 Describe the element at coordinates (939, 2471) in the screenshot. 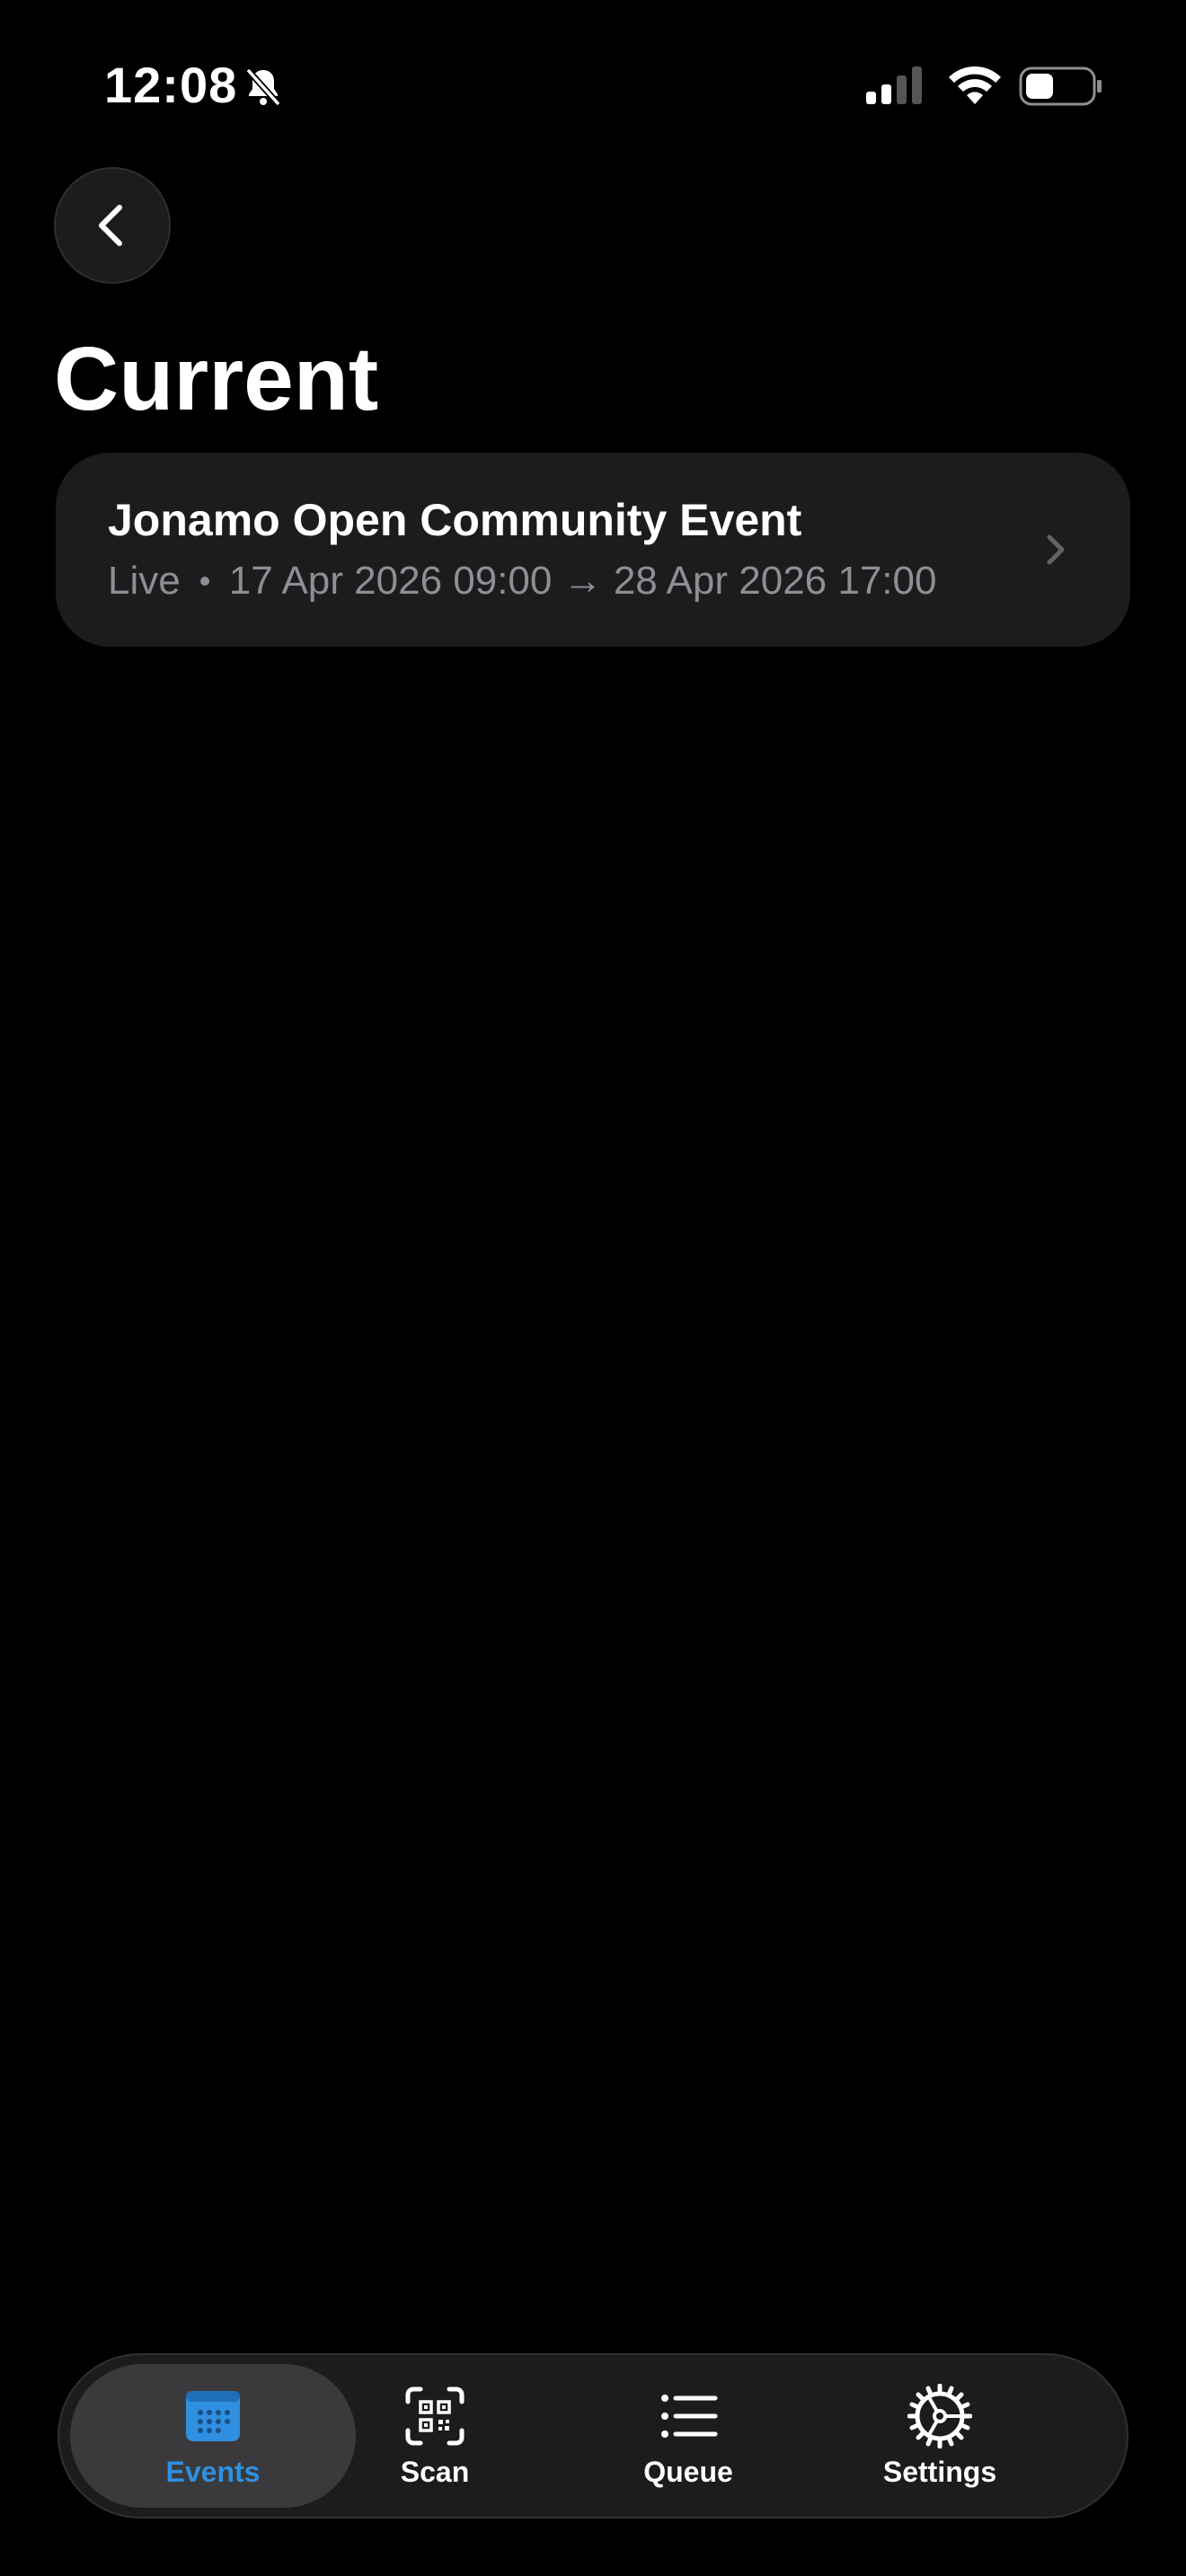

I see `tab-label: Settings` at that location.